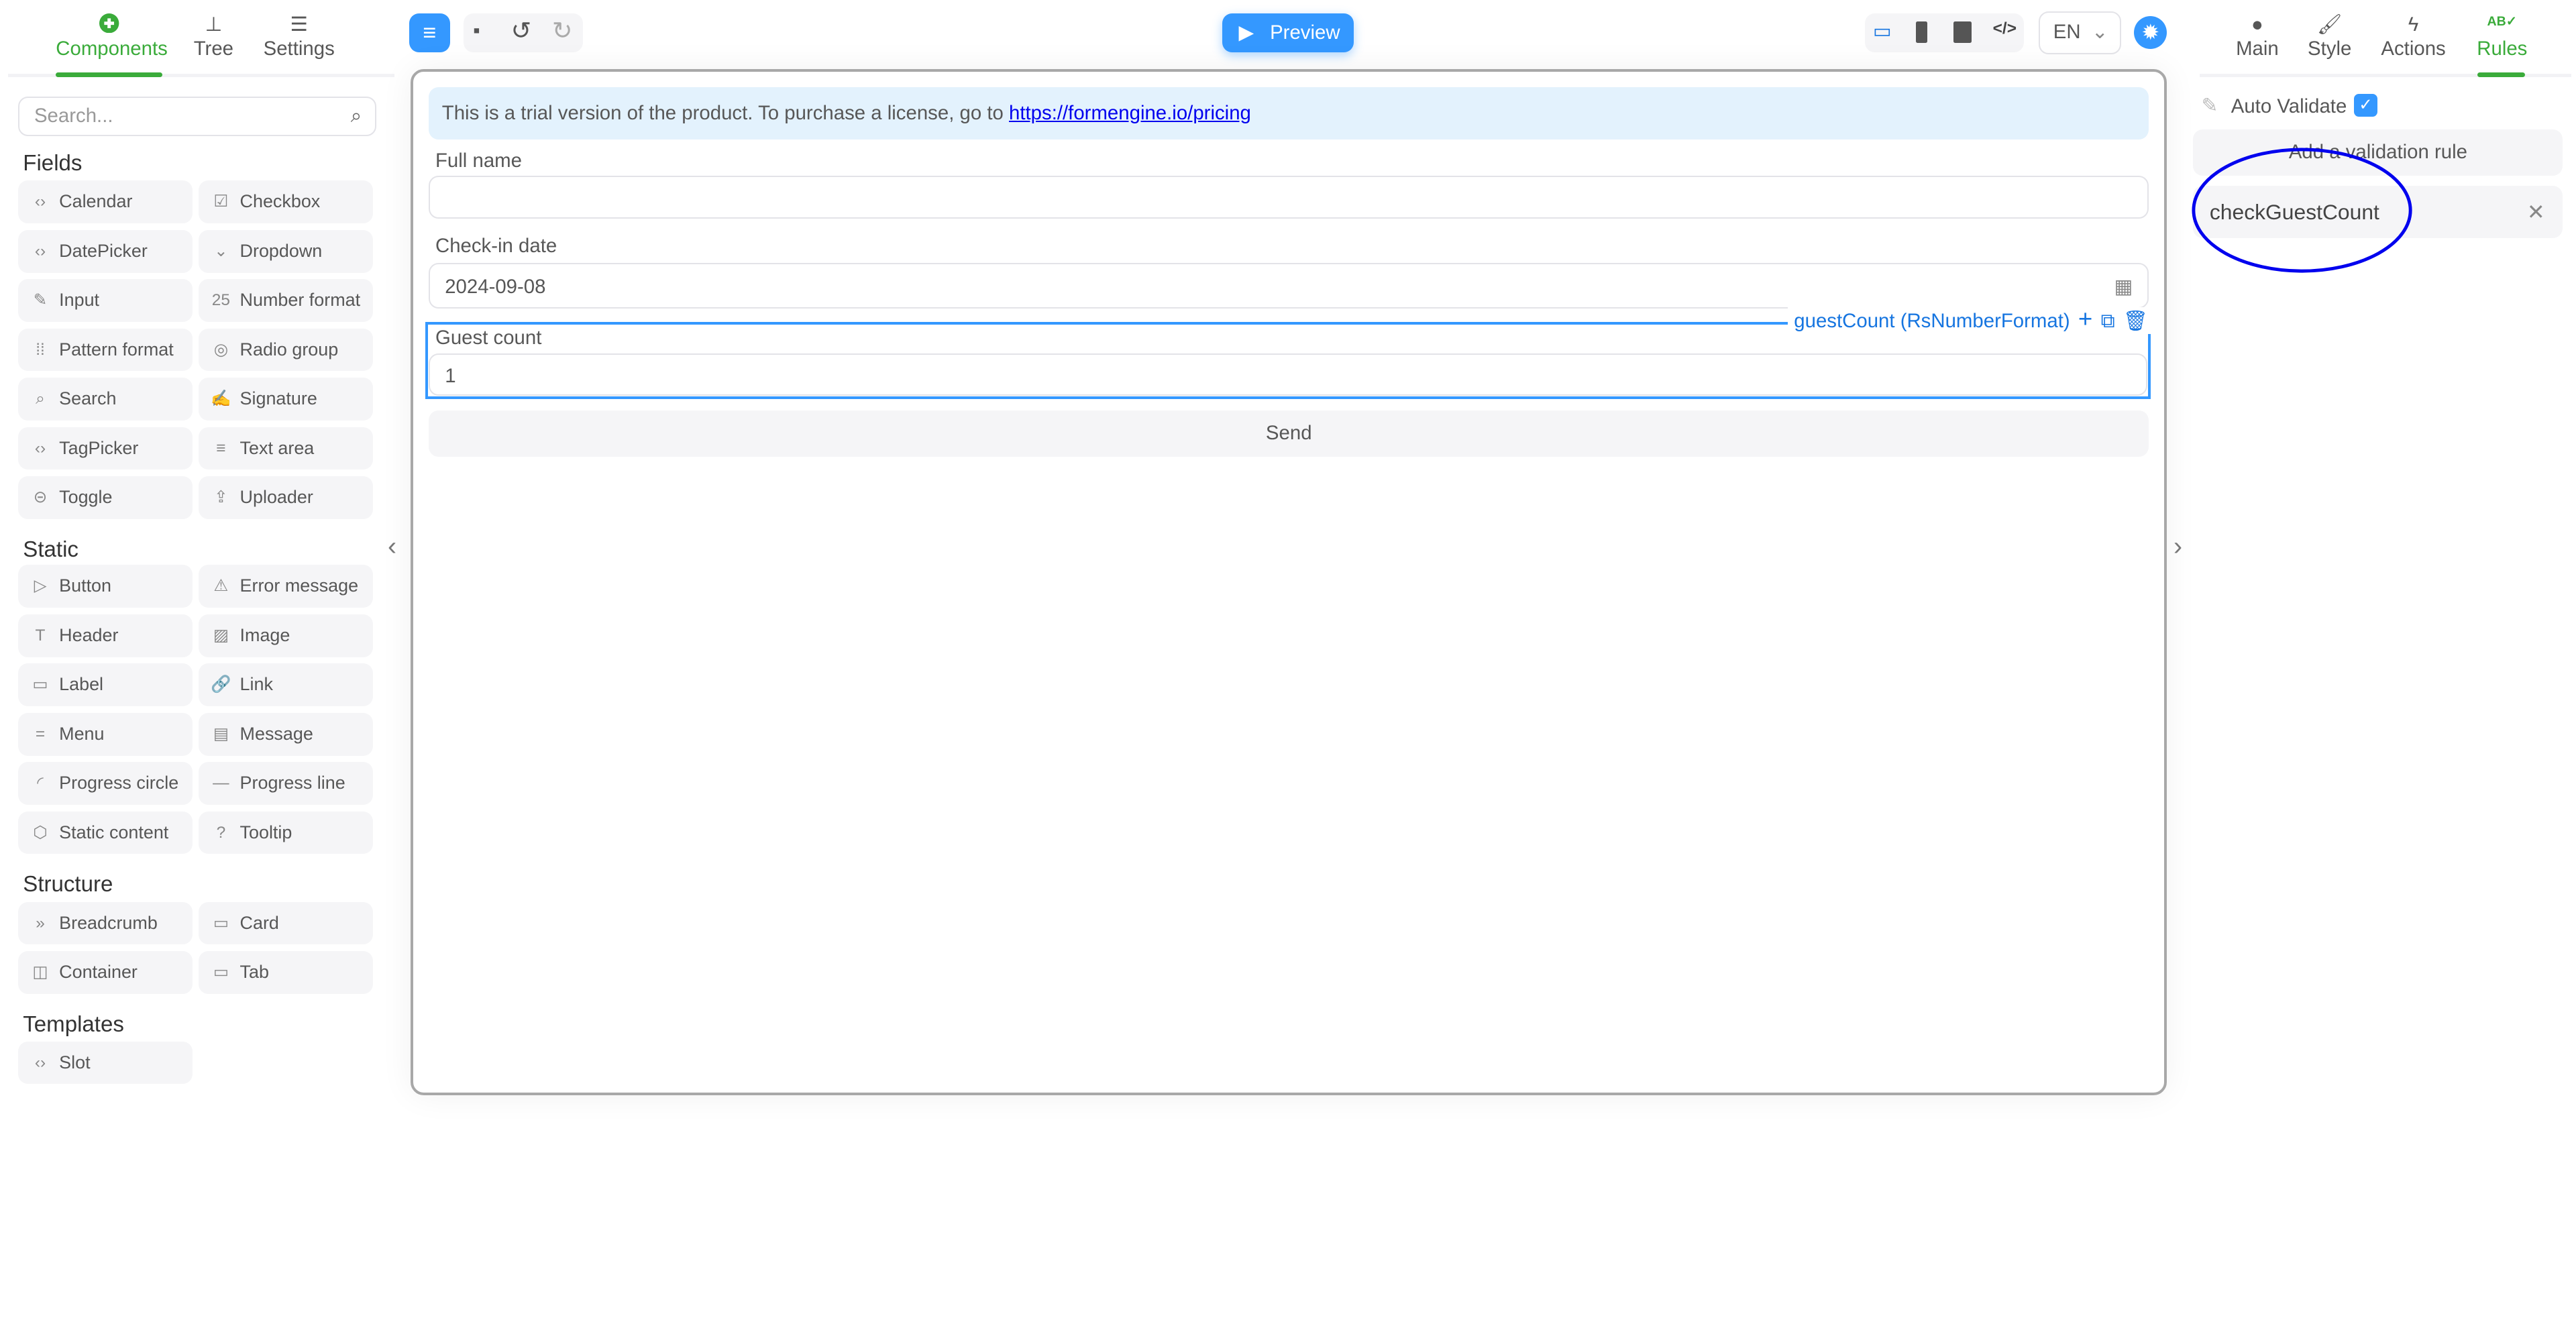 This screenshot has width=2576, height=1330. What do you see at coordinates (2123, 287) in the screenshot?
I see `calendar-icon: ▦` at bounding box center [2123, 287].